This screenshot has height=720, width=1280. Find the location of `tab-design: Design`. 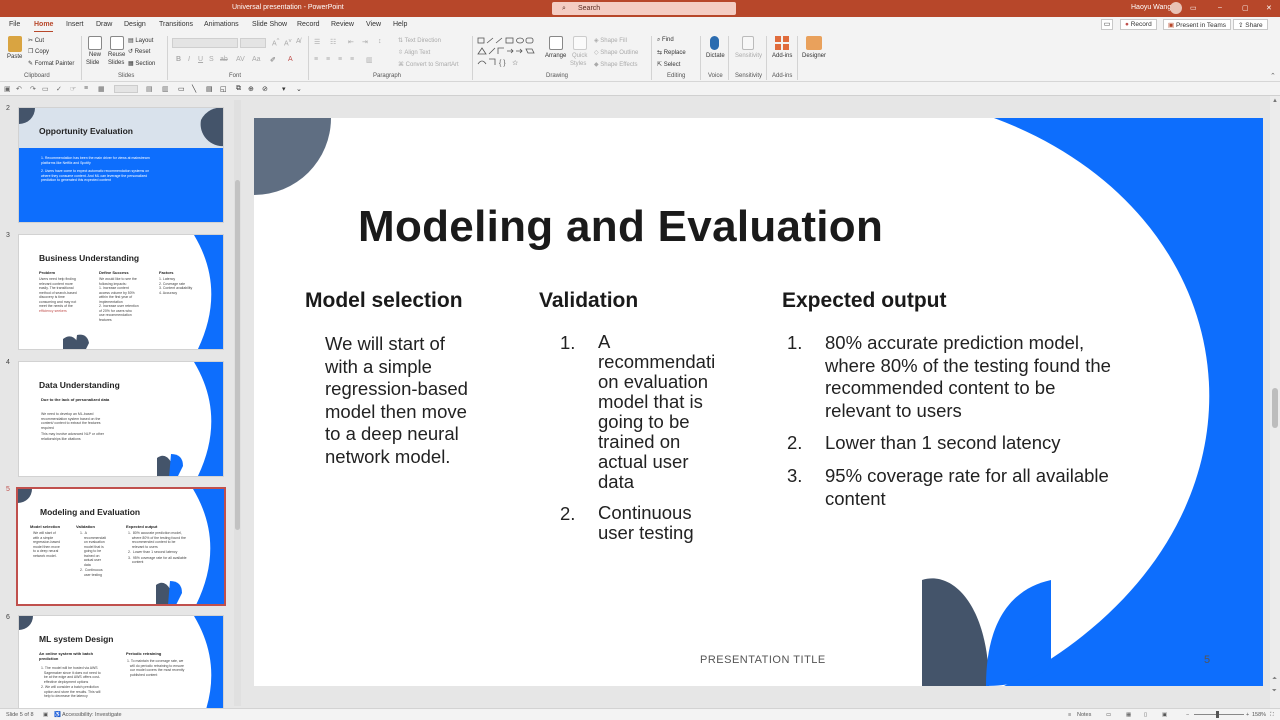

tab-design: Design is located at coordinates (135, 24).